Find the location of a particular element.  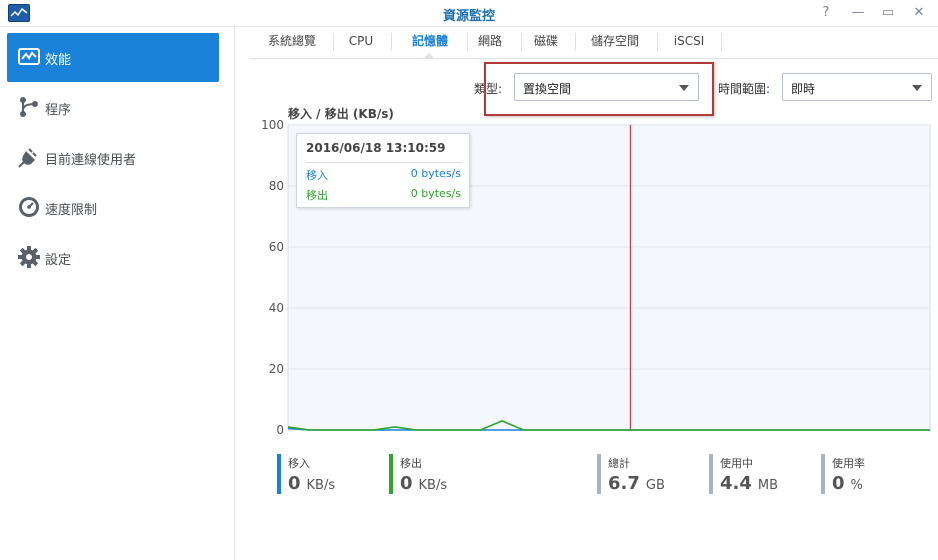

tooltip-out-value: 0 bytes/s is located at coordinates (435, 193).